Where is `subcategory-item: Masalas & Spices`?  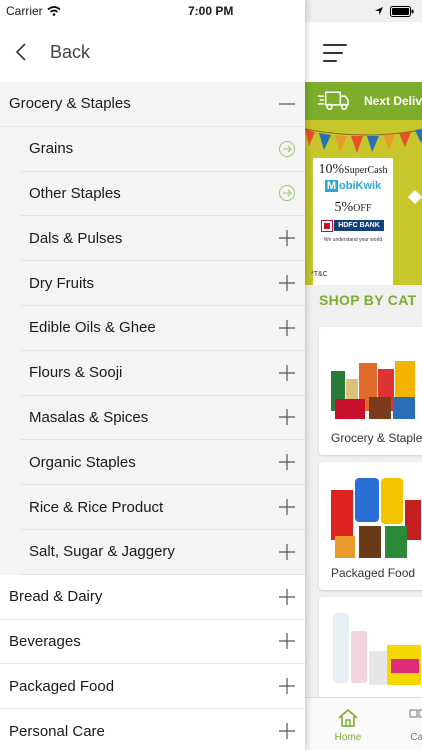
subcategory-item: Masalas & Spices is located at coordinates (162, 418).